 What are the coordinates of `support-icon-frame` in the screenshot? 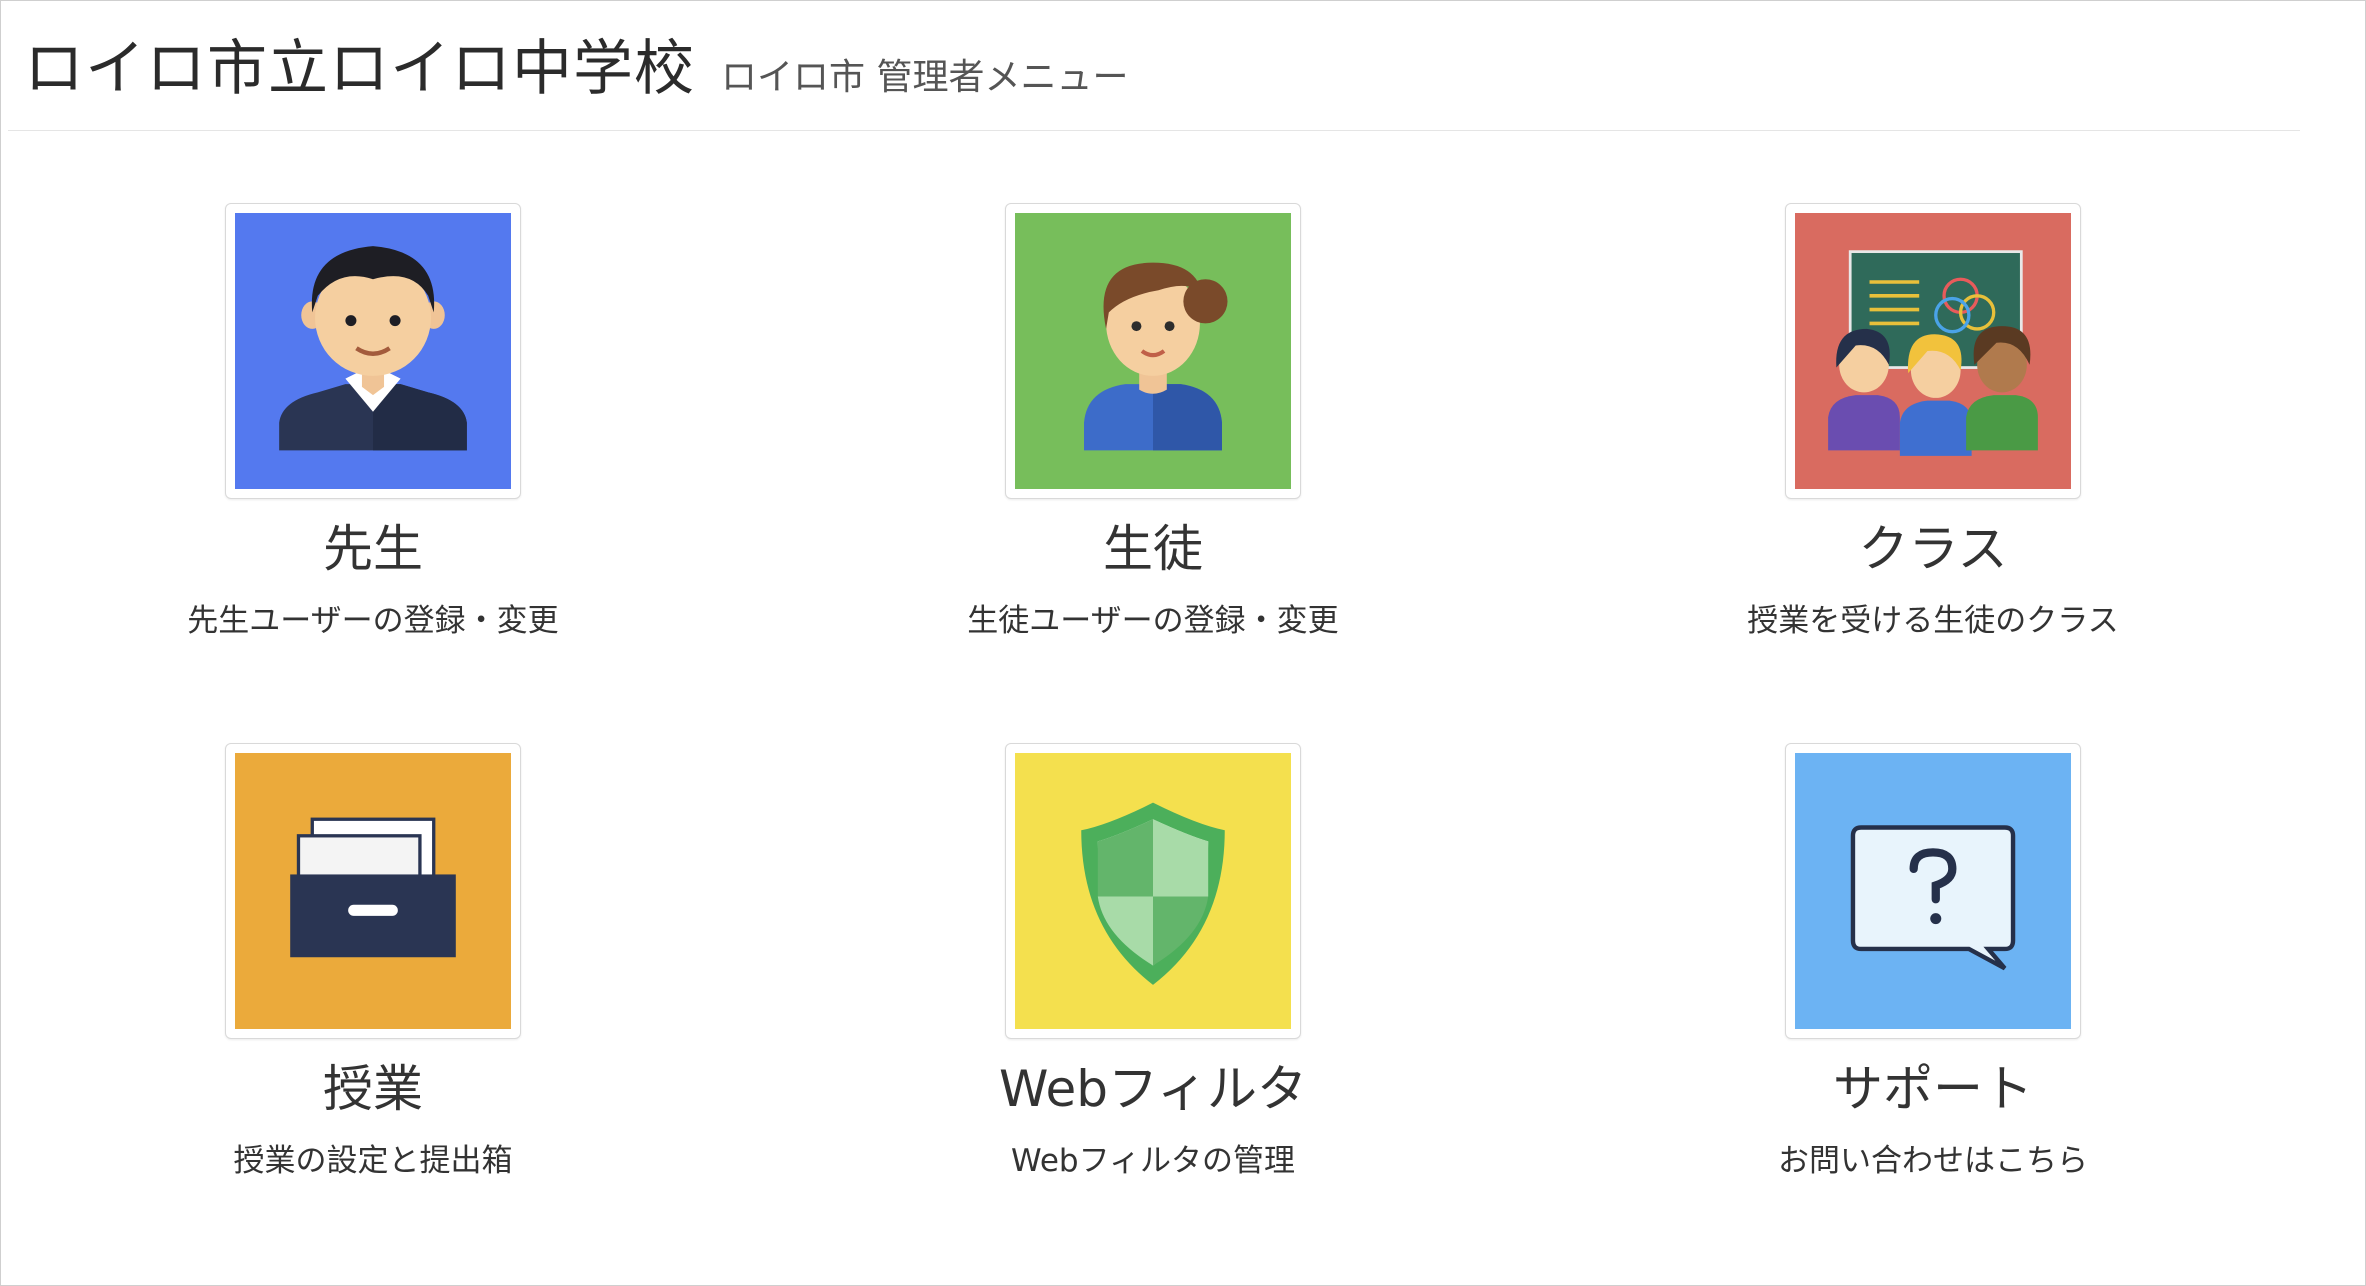 It's located at (1933, 891).